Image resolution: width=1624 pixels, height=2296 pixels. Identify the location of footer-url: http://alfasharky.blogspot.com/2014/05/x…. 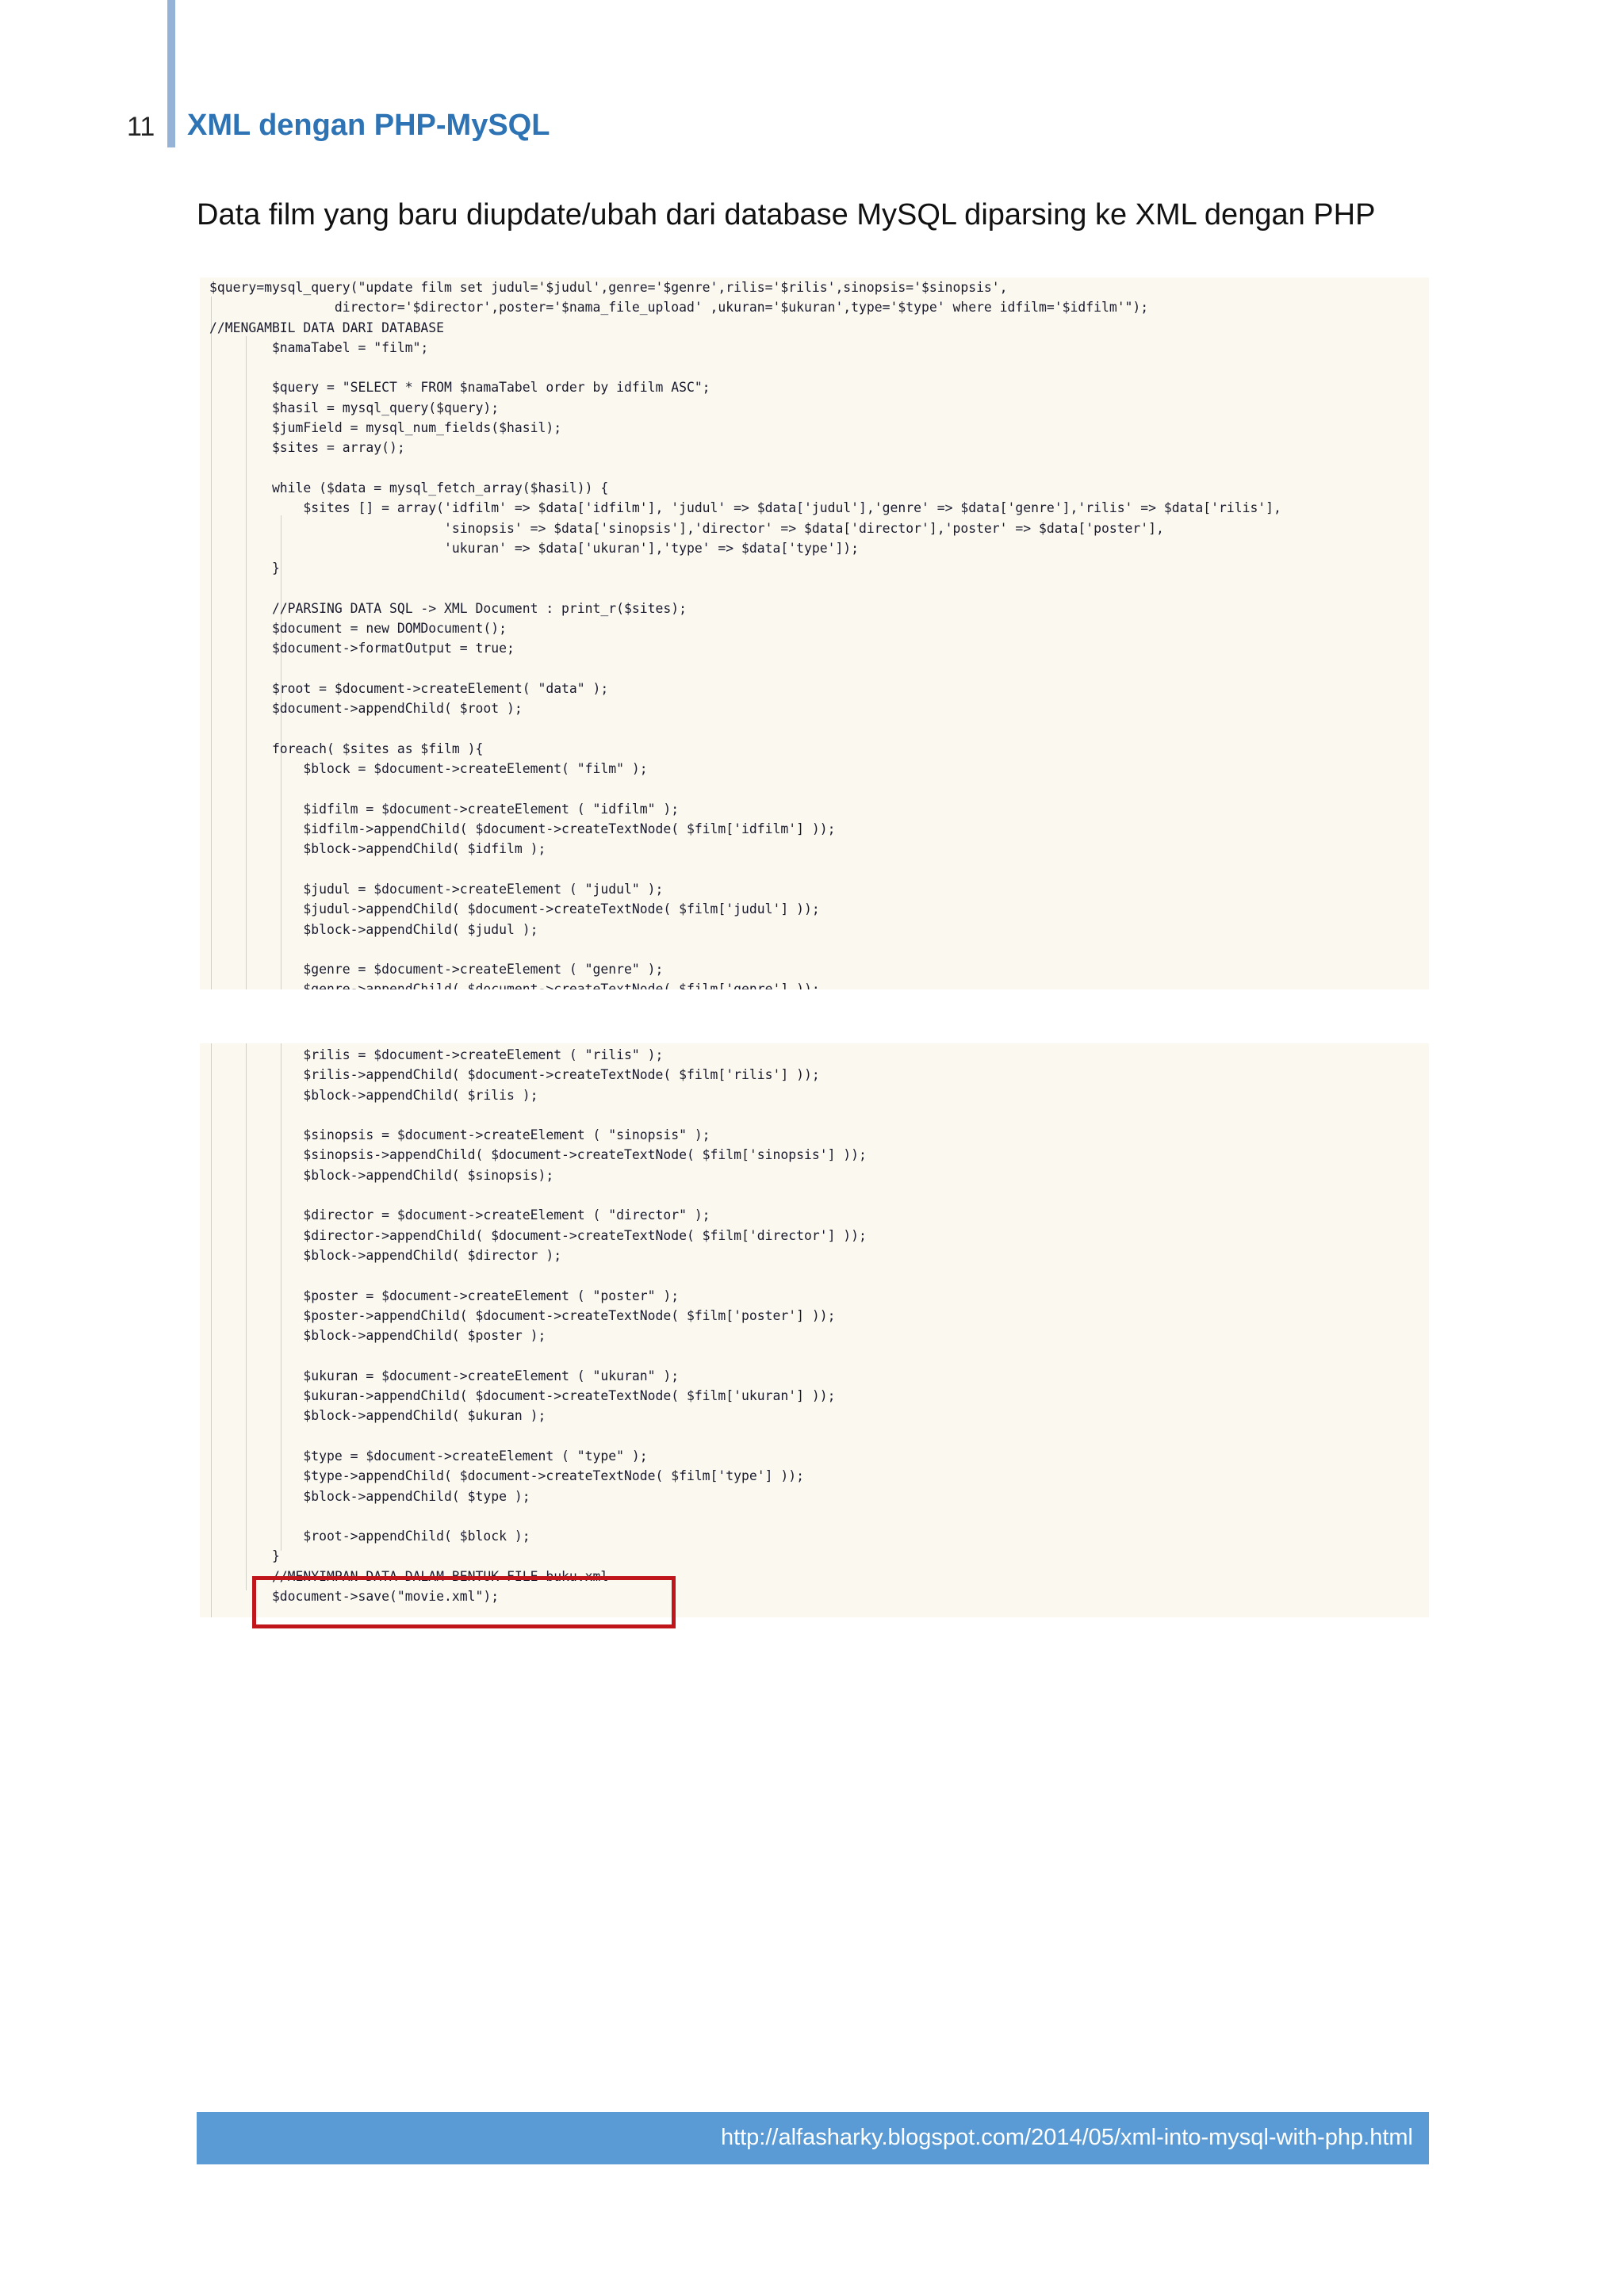
(1066, 2138).